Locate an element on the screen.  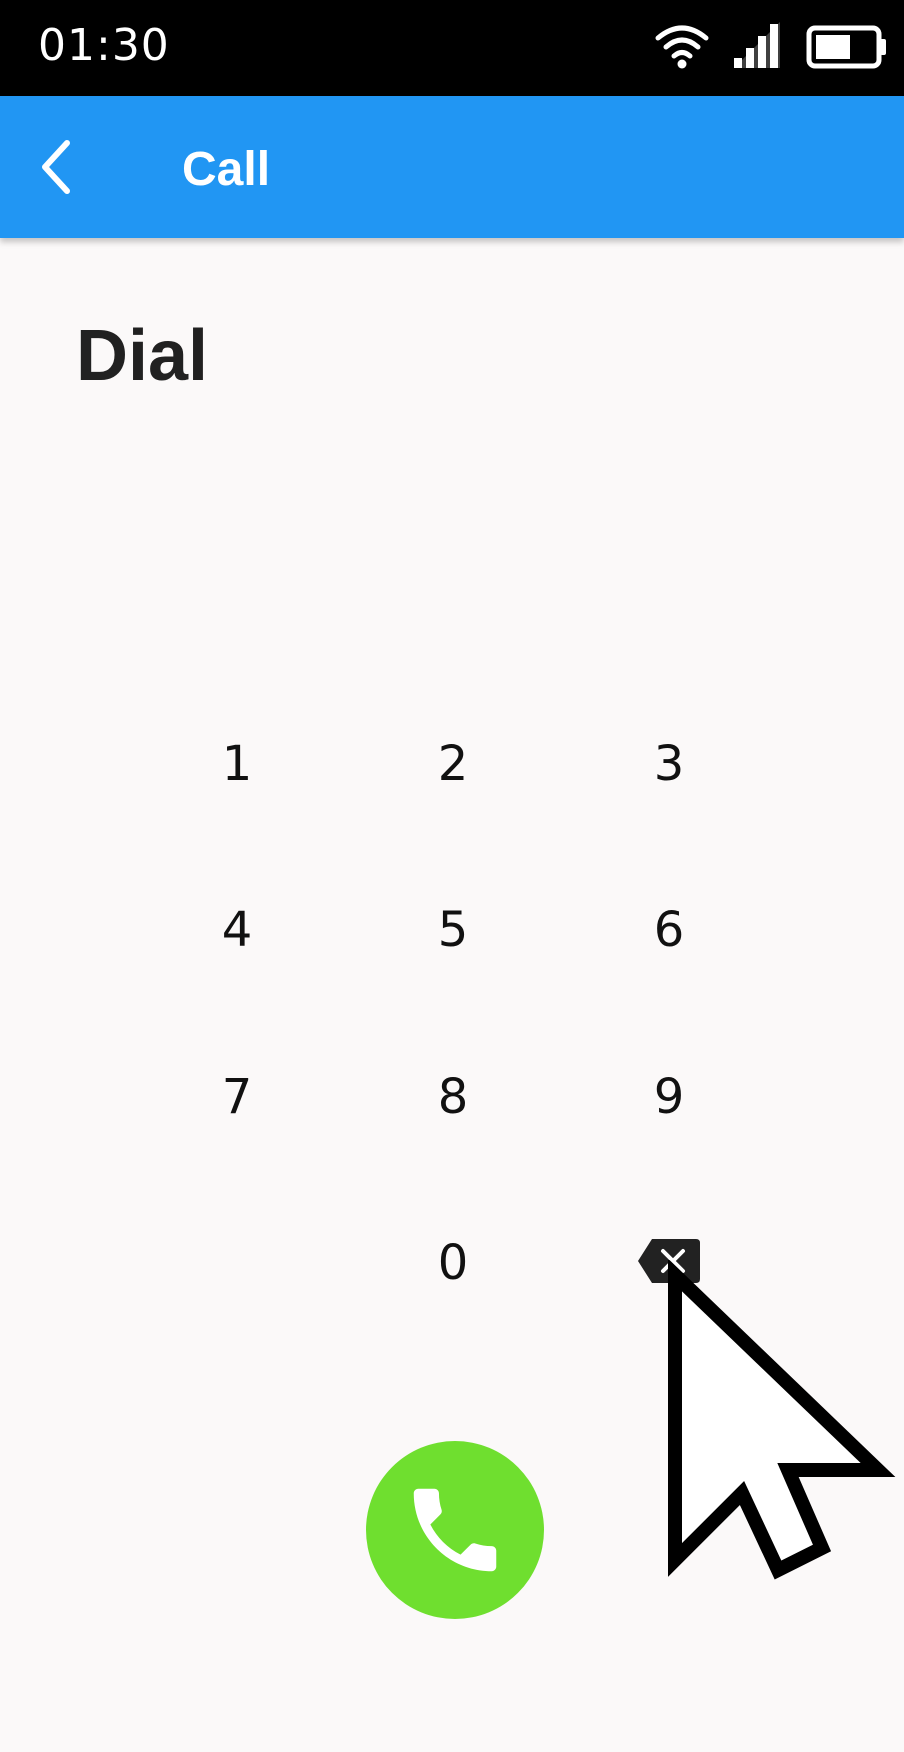
battery-icon is located at coordinates (846, 47).